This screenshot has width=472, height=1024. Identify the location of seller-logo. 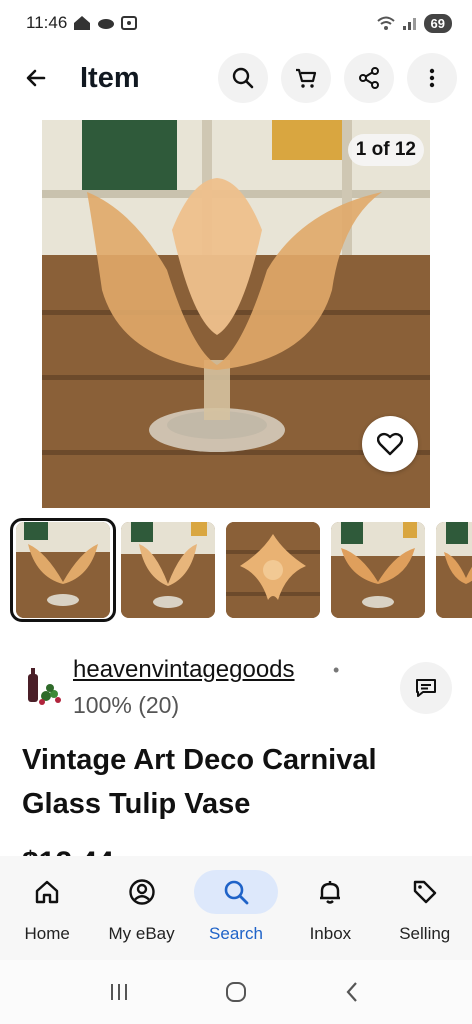
(44, 686).